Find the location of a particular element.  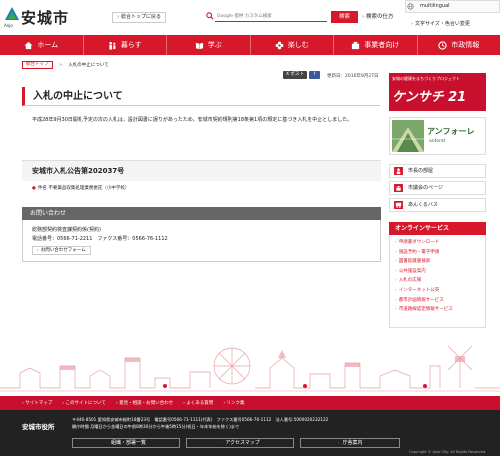

access-map-label: アクセスマップ is located at coordinates (242, 443).